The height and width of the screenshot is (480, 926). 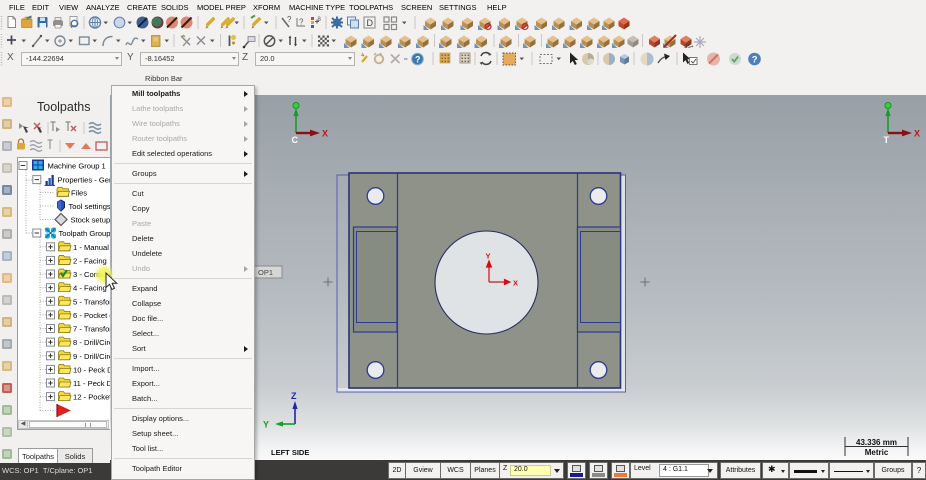 I want to click on svg-text: Machine Group 1, so click(x=76, y=166).